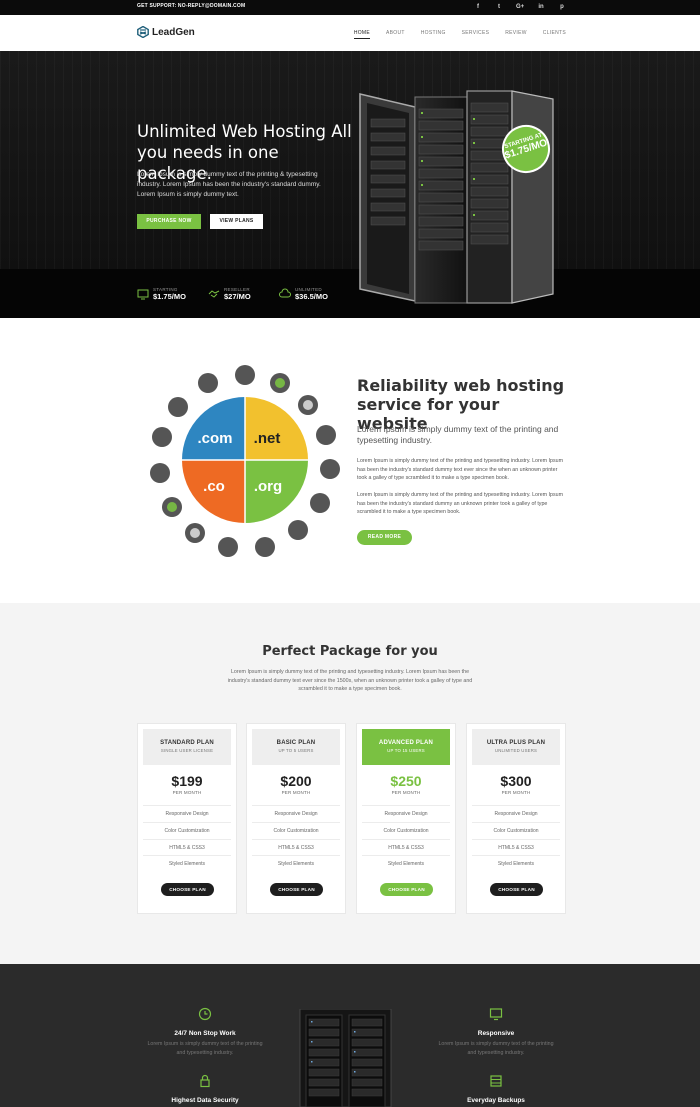 The height and width of the screenshot is (1107, 700). What do you see at coordinates (187, 747) in the screenshot?
I see `plan-header: STANDARD PLAN SINGLE USER LICENSE` at bounding box center [187, 747].